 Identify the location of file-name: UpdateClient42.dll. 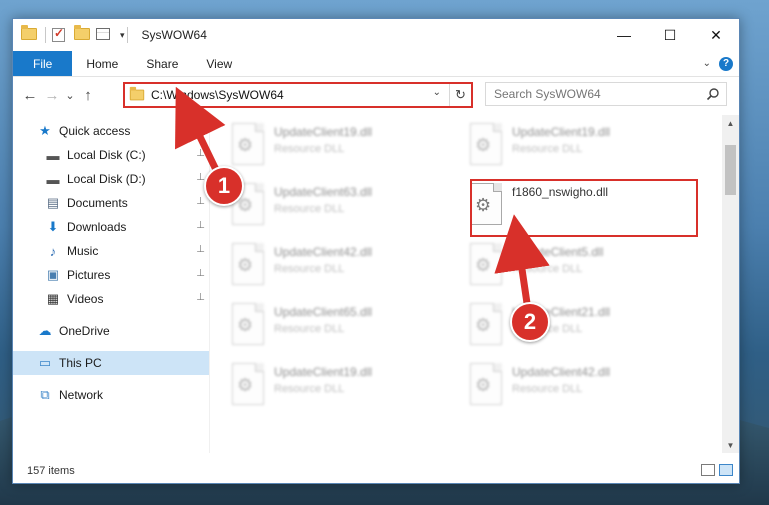
(561, 372).